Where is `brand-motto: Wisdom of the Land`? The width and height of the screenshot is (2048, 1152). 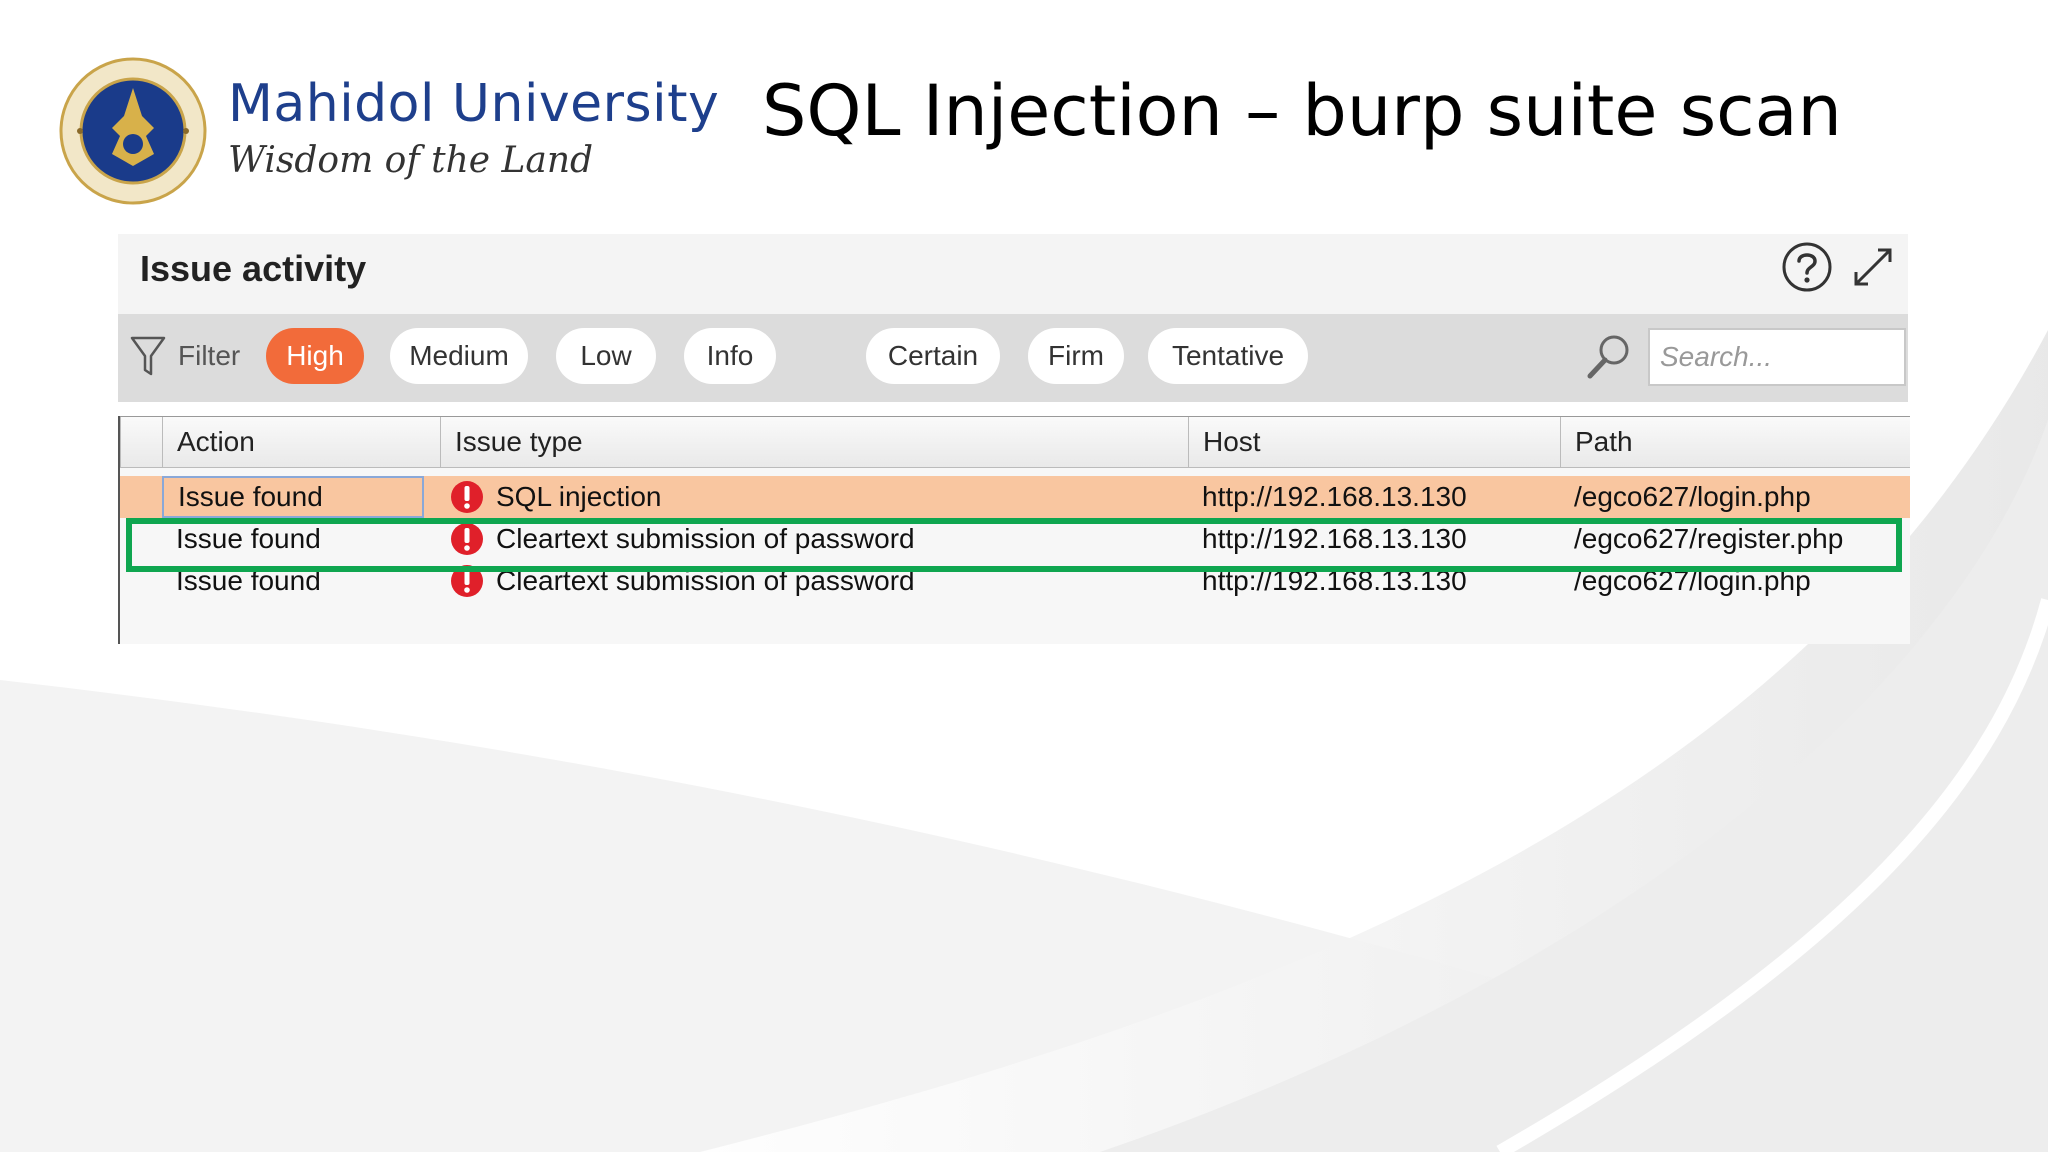
brand-motto: Wisdom of the Land is located at coordinates (411, 160).